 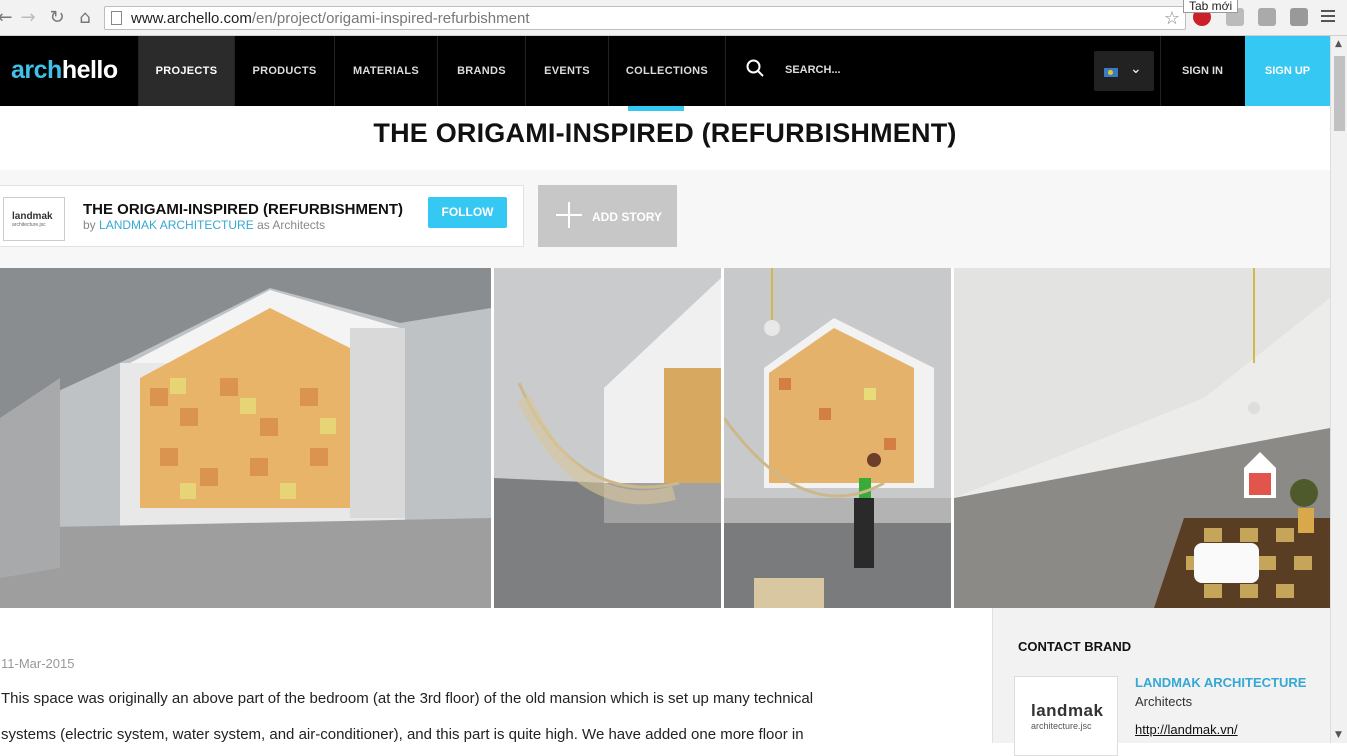 What do you see at coordinates (607, 216) in the screenshot?
I see `add-story-button: ADD STORY` at bounding box center [607, 216].